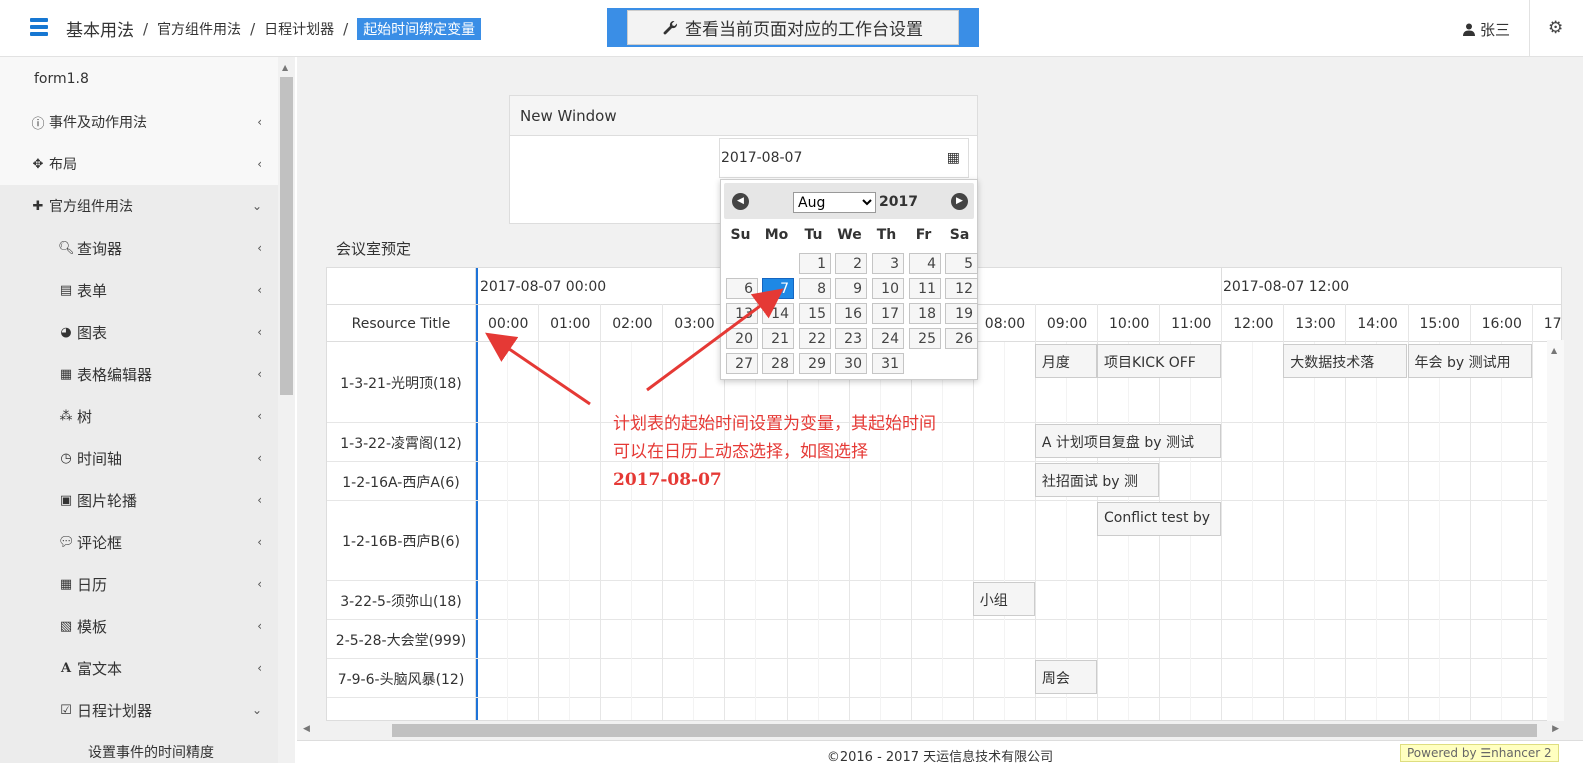 This screenshot has height=765, width=1583. Describe the element at coordinates (844, 158) in the screenshot. I see `date-input: 2017-08-07 ▦` at that location.